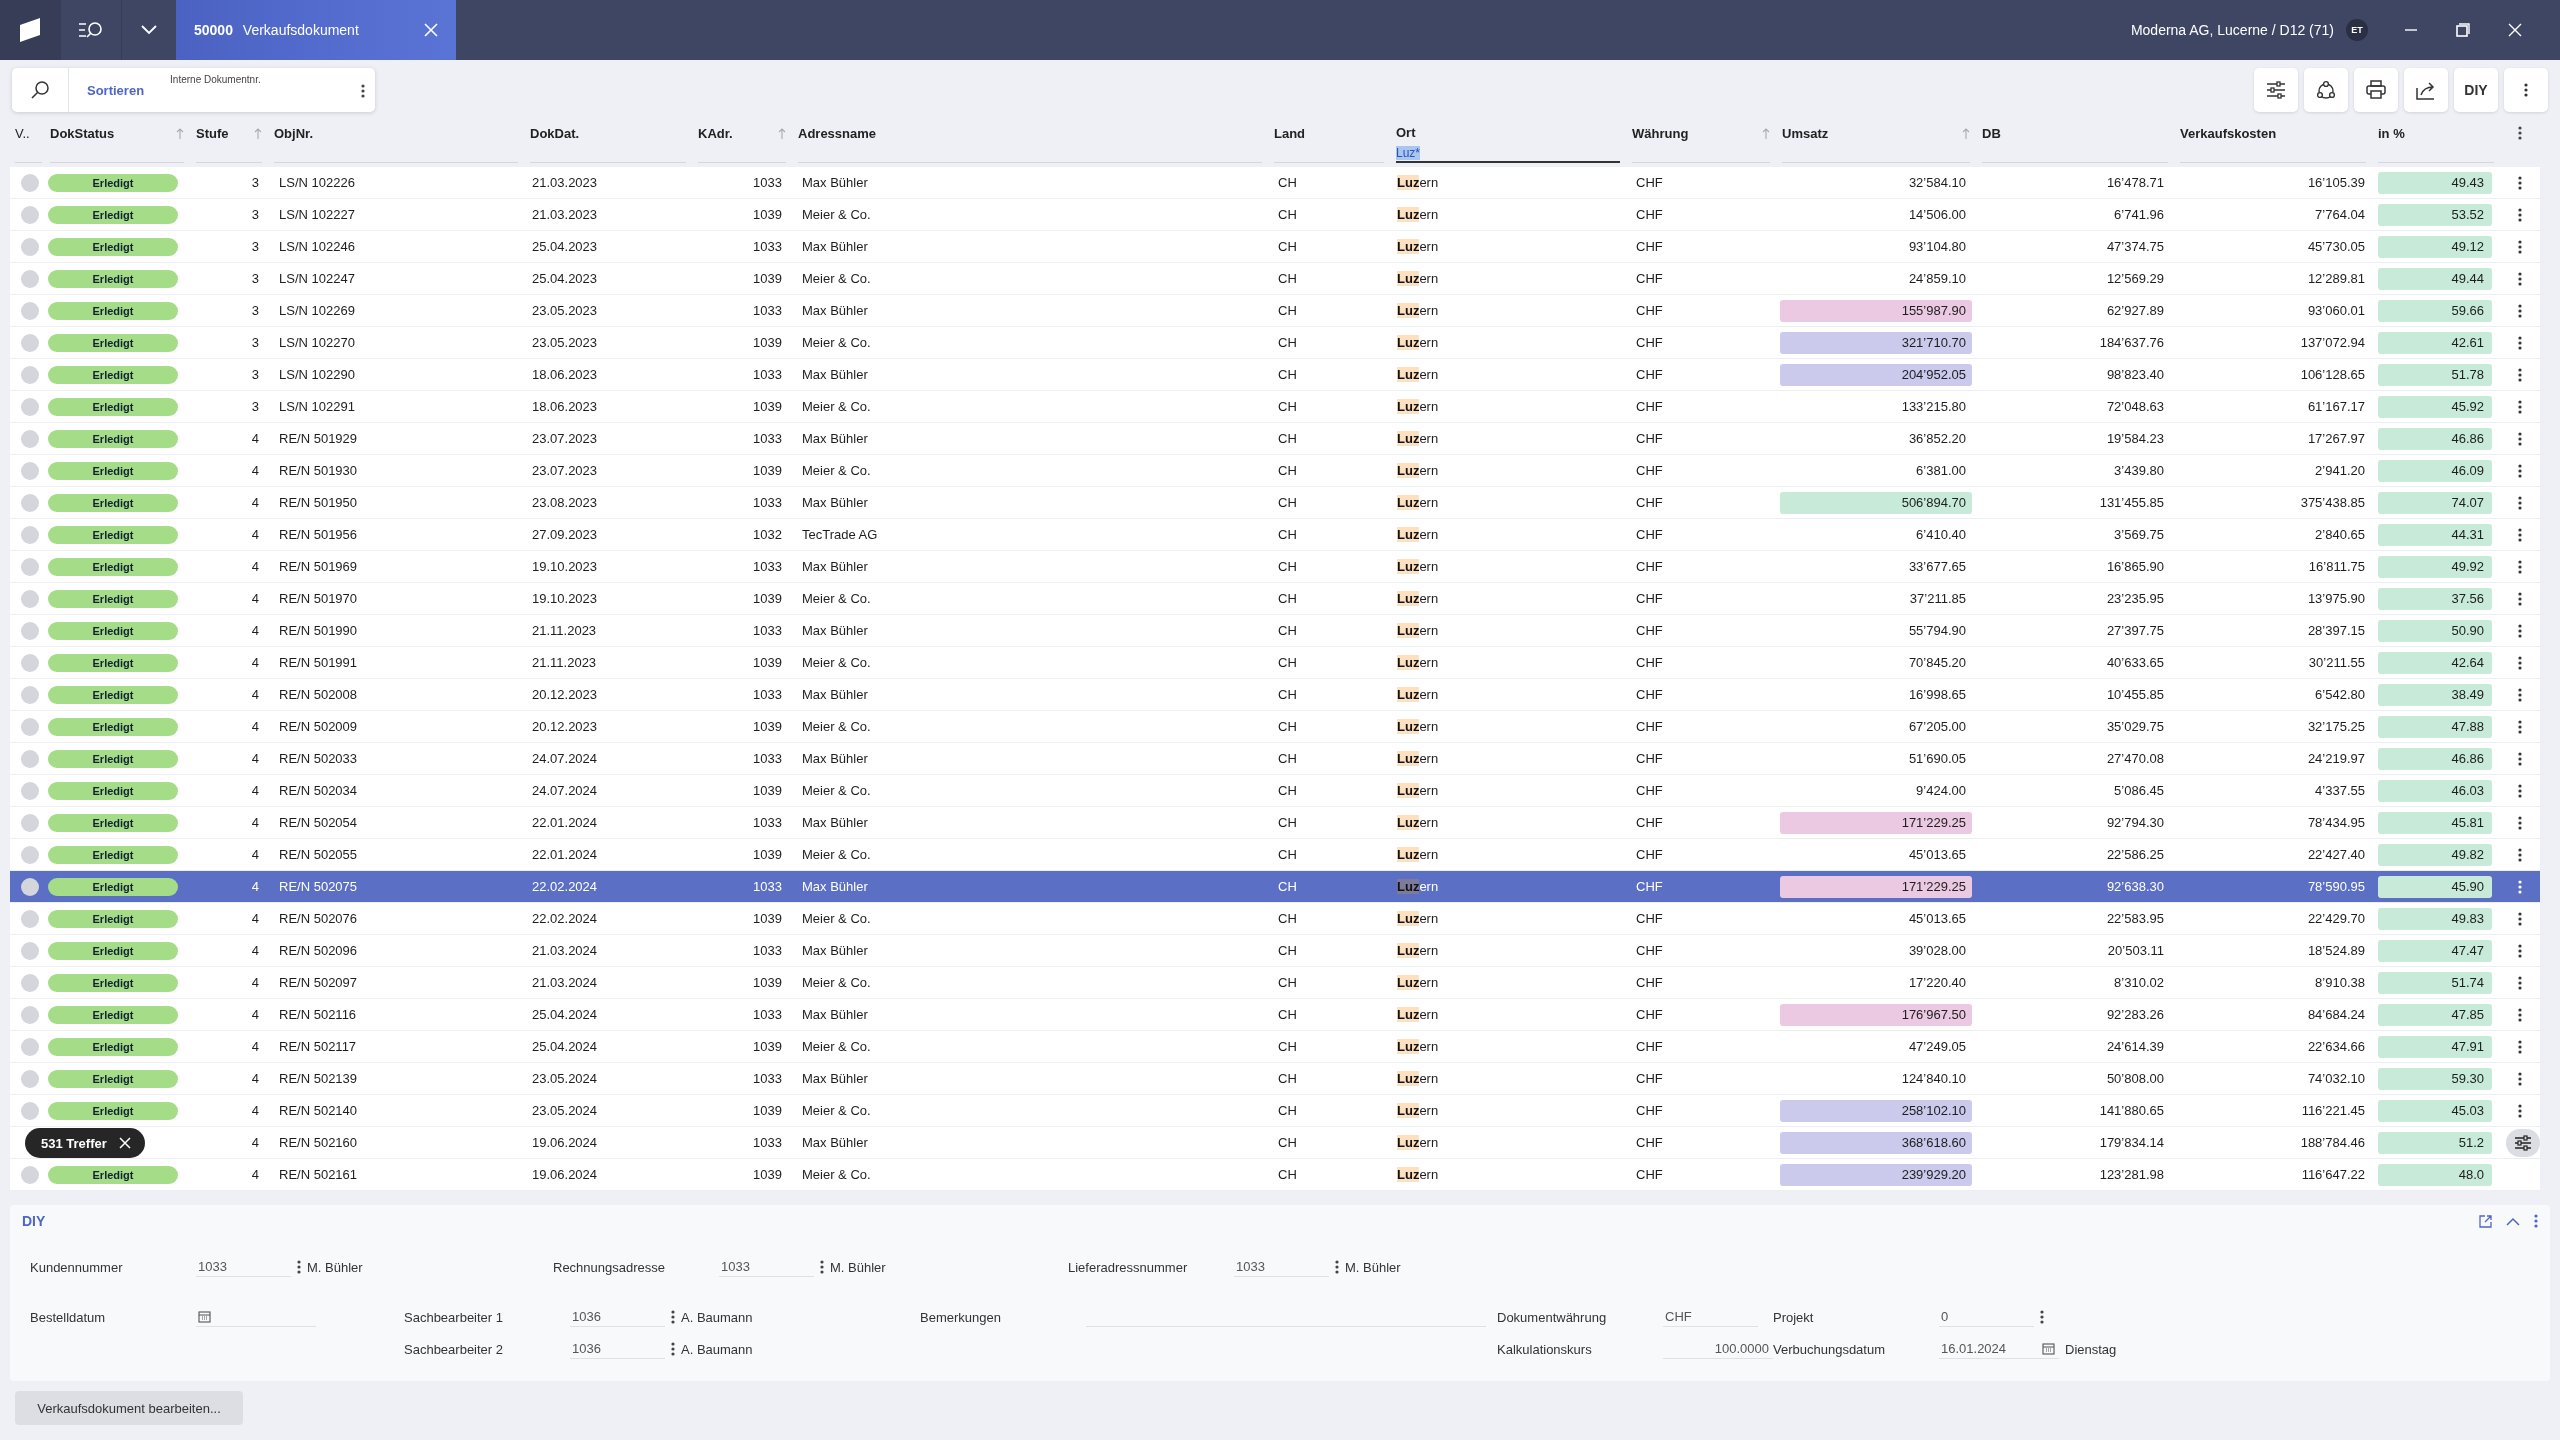 This screenshot has width=2560, height=1440. What do you see at coordinates (1275, 599) in the screenshot?
I see `table-row: Erledigt 4 RE/N 501970 19.10.2023 1039 Meier & Co. CH Luzern CHF 37’211.85 23’235.95 13’975.90 37.56` at bounding box center [1275, 599].